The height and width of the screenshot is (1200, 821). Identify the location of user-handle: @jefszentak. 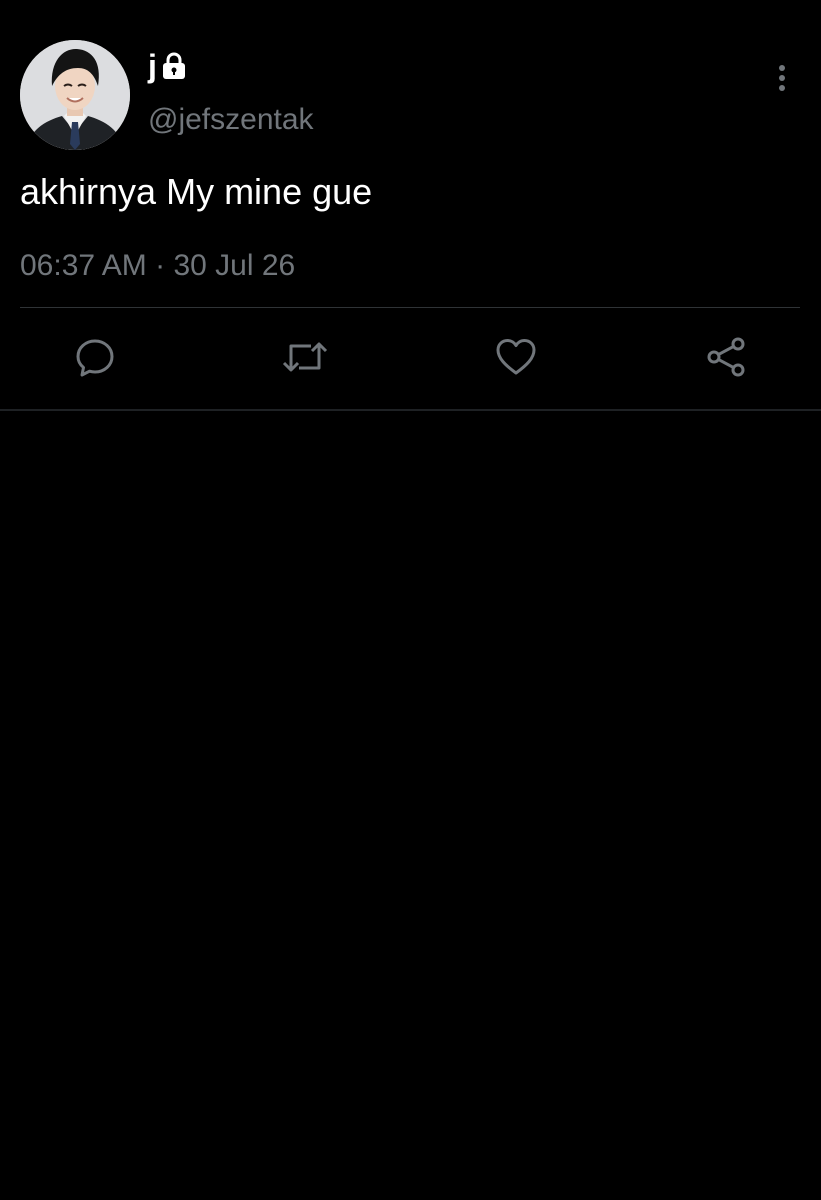
(231, 120).